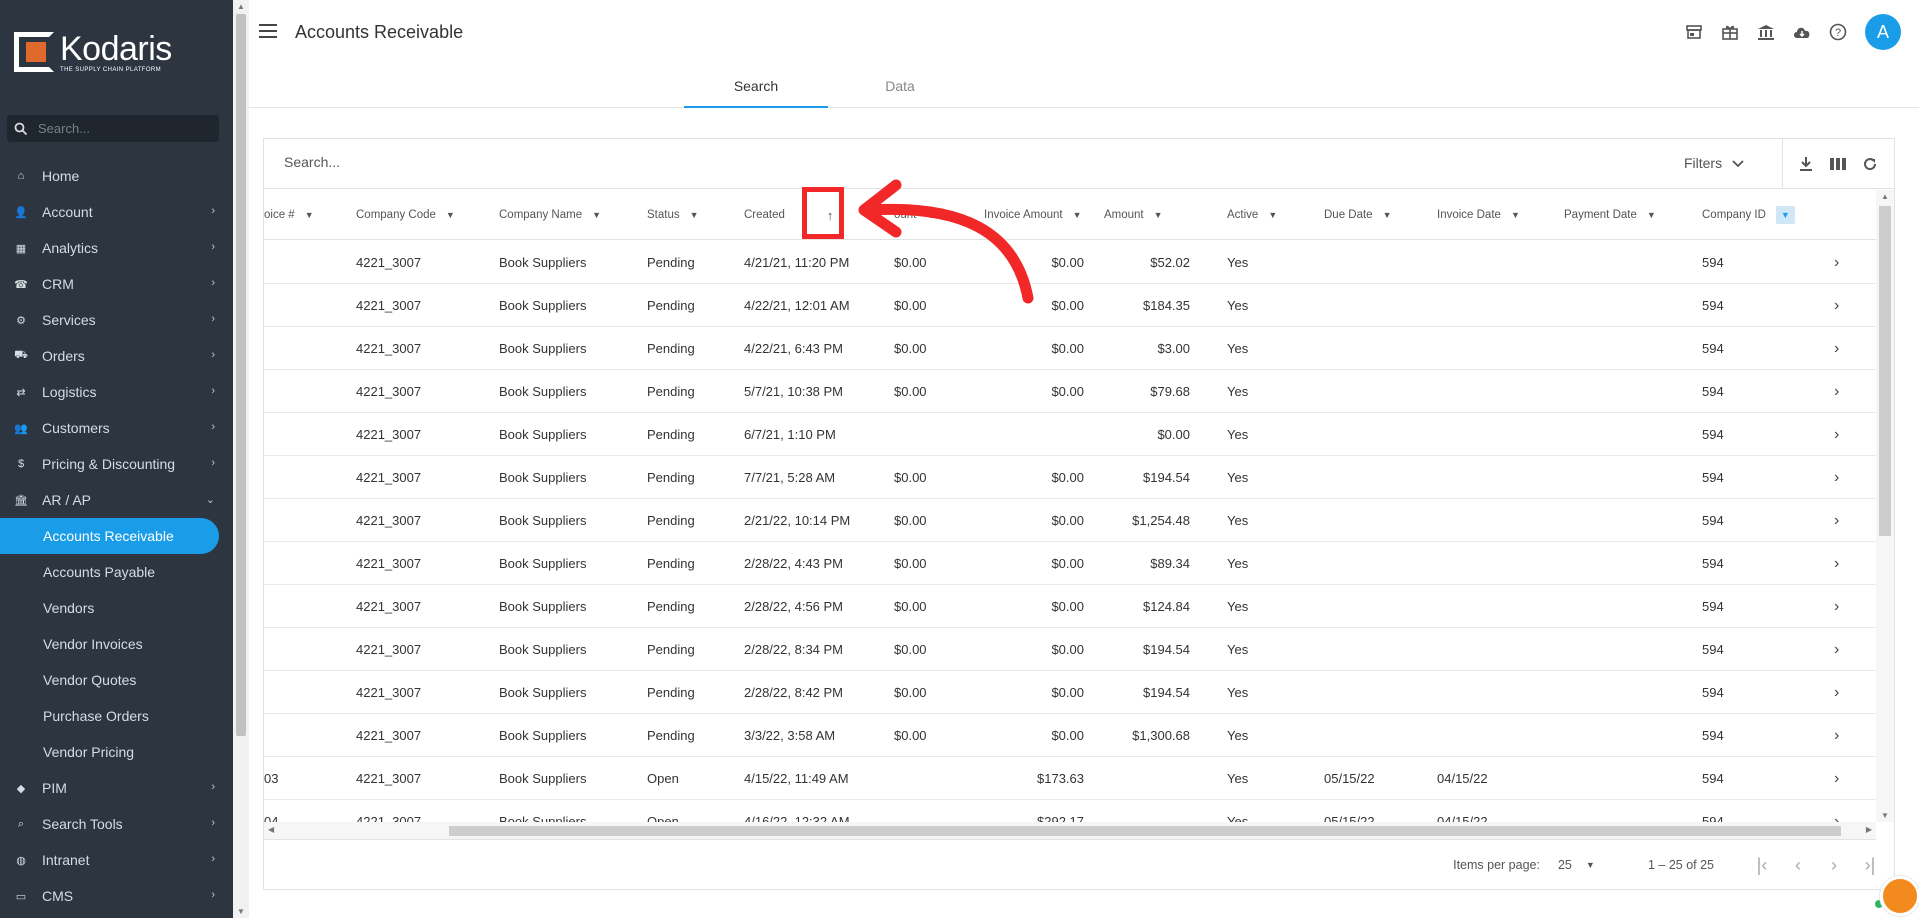  What do you see at coordinates (1762, 865) in the screenshot?
I see `first-page-icon: |‹` at bounding box center [1762, 865].